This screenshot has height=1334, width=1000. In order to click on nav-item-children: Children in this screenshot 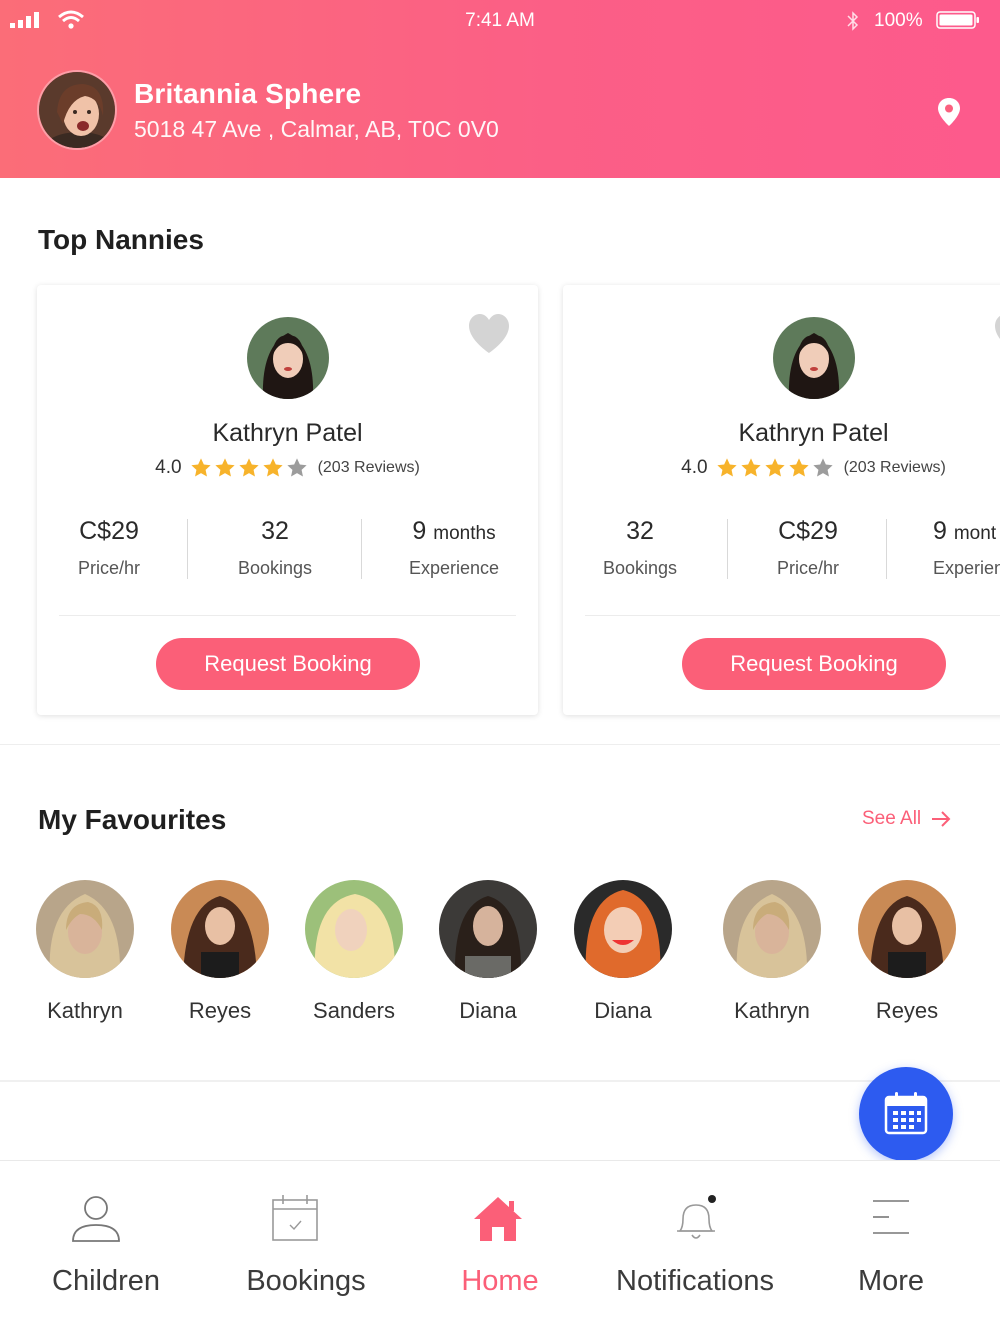, I will do `click(106, 1247)`.